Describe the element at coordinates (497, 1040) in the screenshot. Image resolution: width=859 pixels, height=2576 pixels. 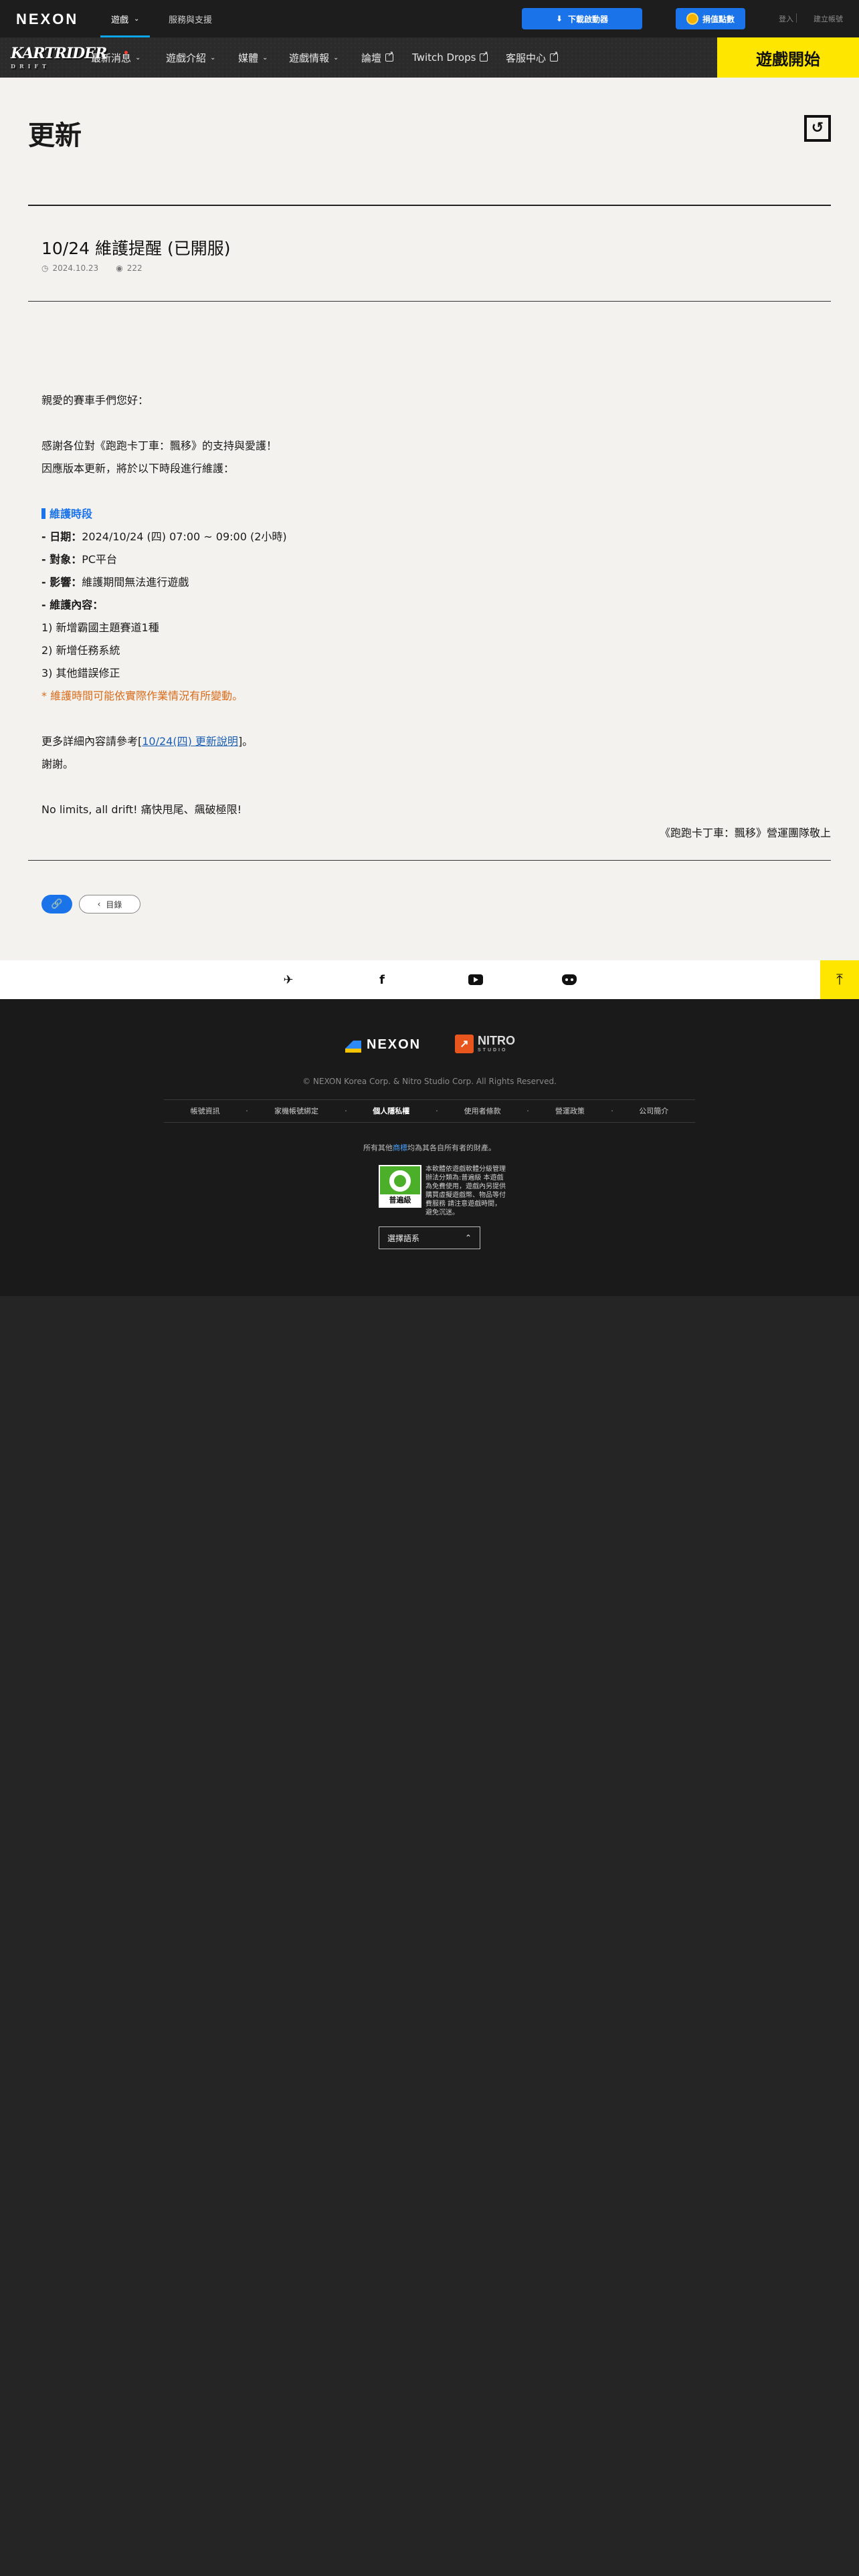
I see `footer-nitro-text: NITRO` at that location.